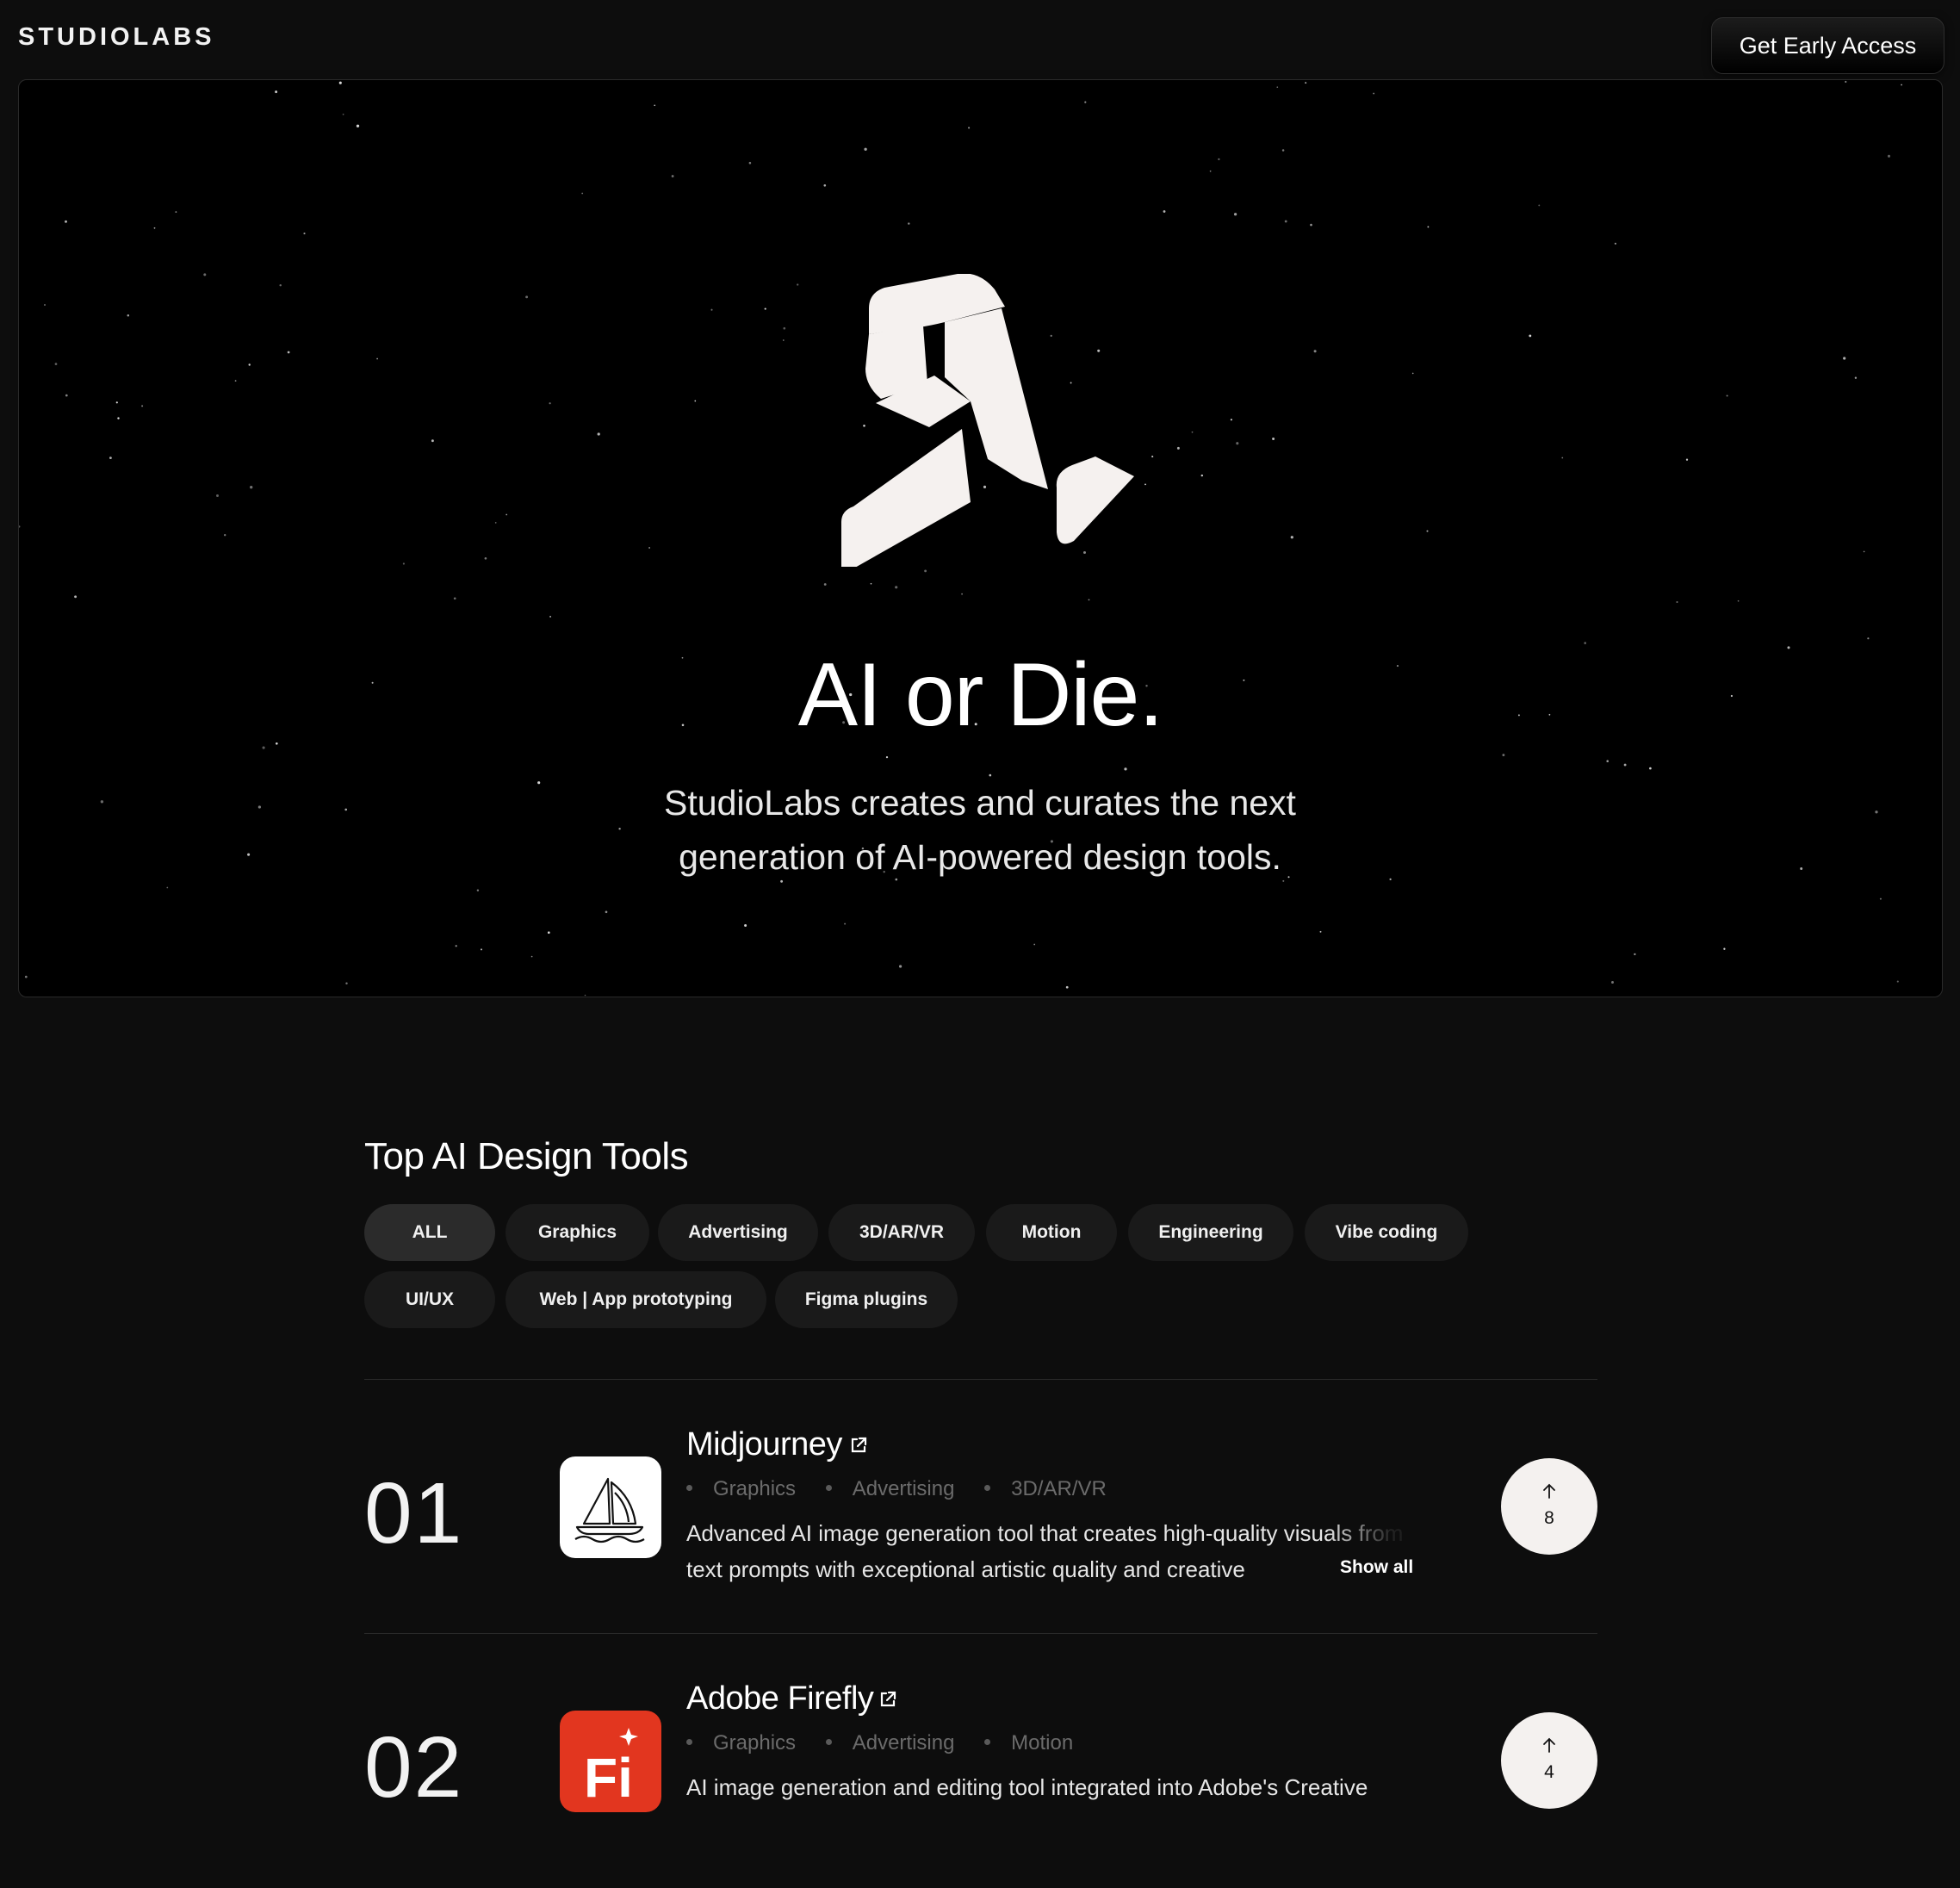  What do you see at coordinates (577, 1232) in the screenshot?
I see `filter-chip-graphics: Graphics` at bounding box center [577, 1232].